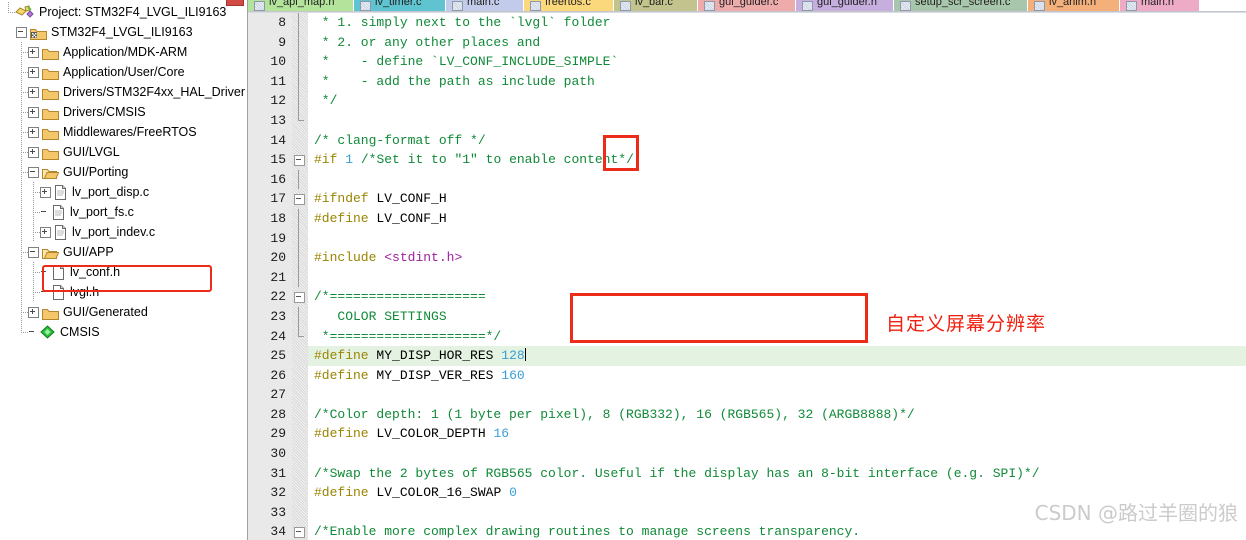  I want to click on file-icon, so click(58, 212).